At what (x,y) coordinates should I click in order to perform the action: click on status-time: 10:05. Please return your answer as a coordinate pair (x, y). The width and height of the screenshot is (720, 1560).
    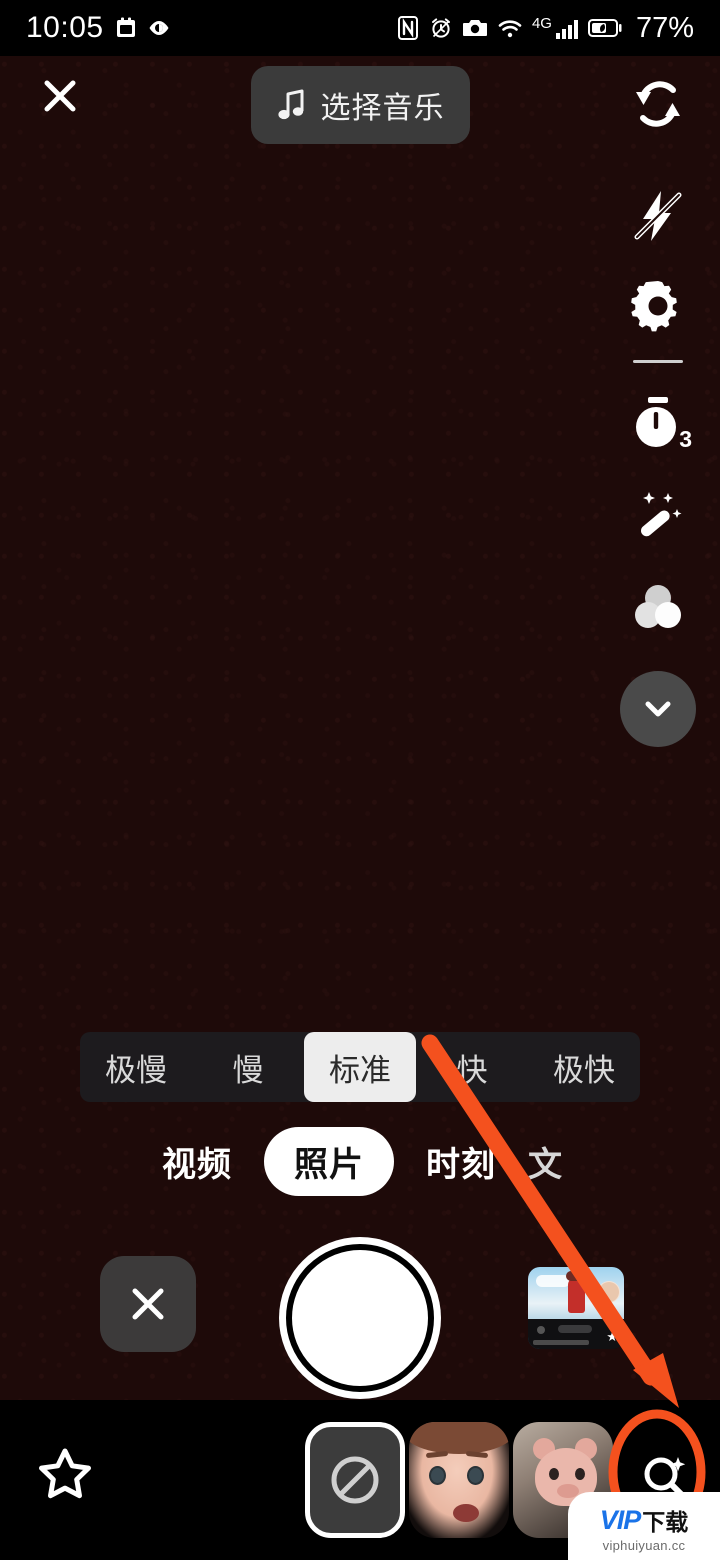
    Looking at the image, I should click on (65, 27).